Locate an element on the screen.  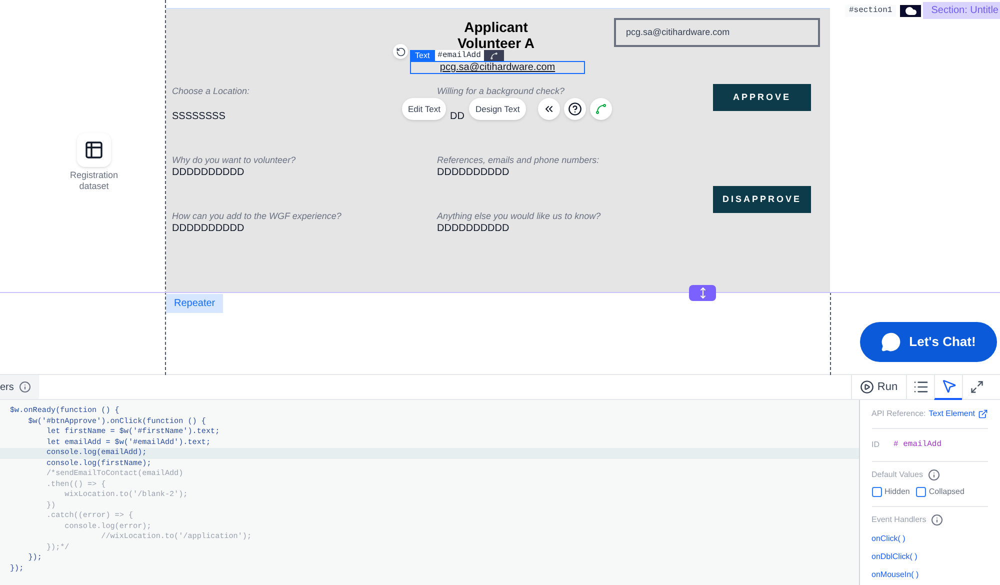
edit-text-button: Edit Text is located at coordinates (424, 109).